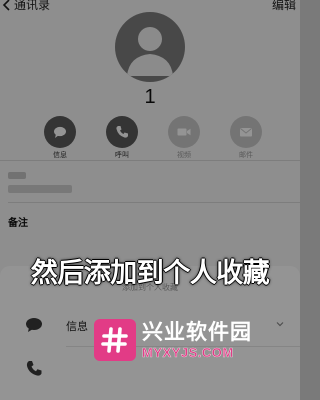  What do you see at coordinates (32, 6) in the screenshot?
I see `back-label: 通讯录` at bounding box center [32, 6].